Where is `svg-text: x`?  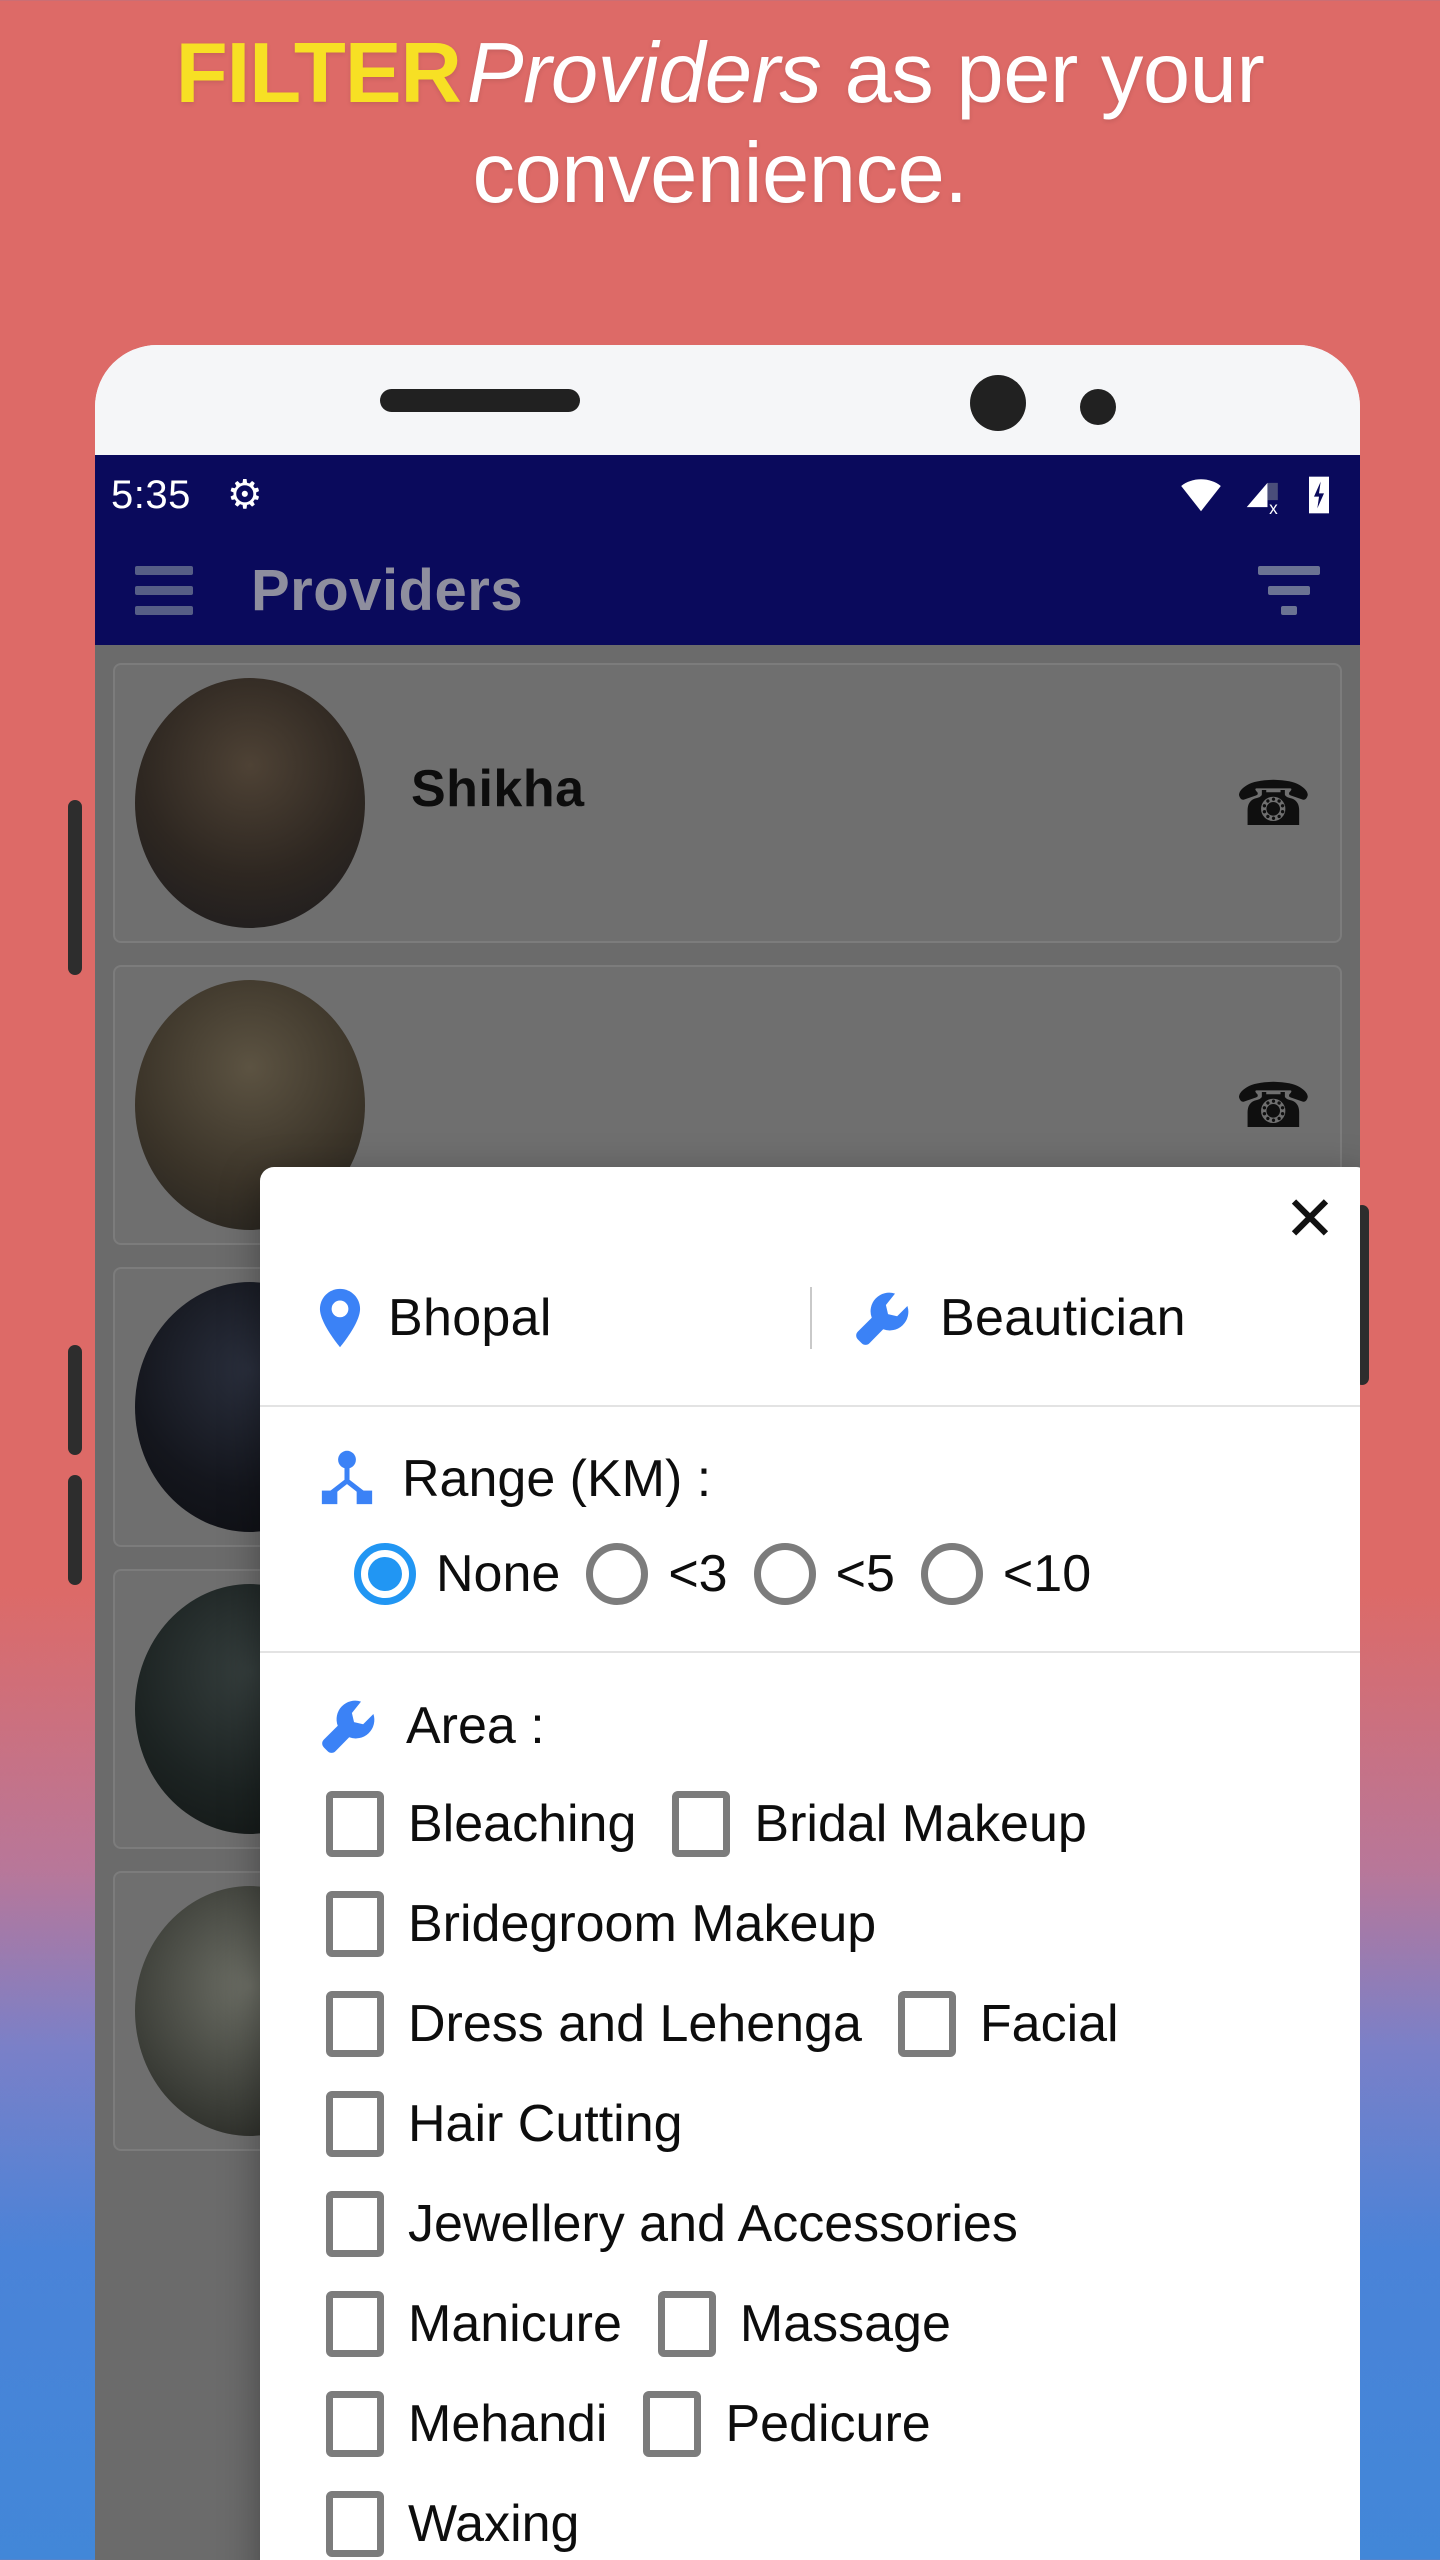
svg-text: x is located at coordinates (1273, 506).